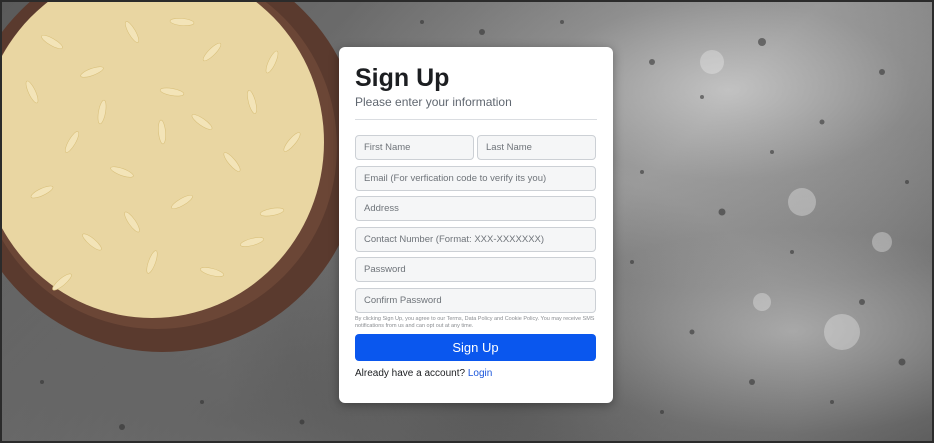 The width and height of the screenshot is (934, 443). Describe the element at coordinates (414, 147) in the screenshot. I see `first-name-field` at that location.